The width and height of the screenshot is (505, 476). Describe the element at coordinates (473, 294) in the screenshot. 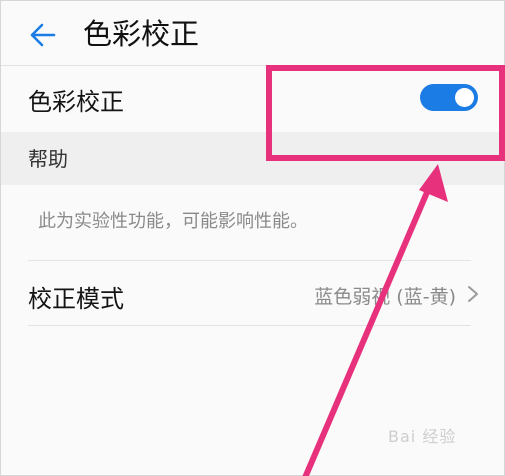

I see `chevron-right-icon` at that location.